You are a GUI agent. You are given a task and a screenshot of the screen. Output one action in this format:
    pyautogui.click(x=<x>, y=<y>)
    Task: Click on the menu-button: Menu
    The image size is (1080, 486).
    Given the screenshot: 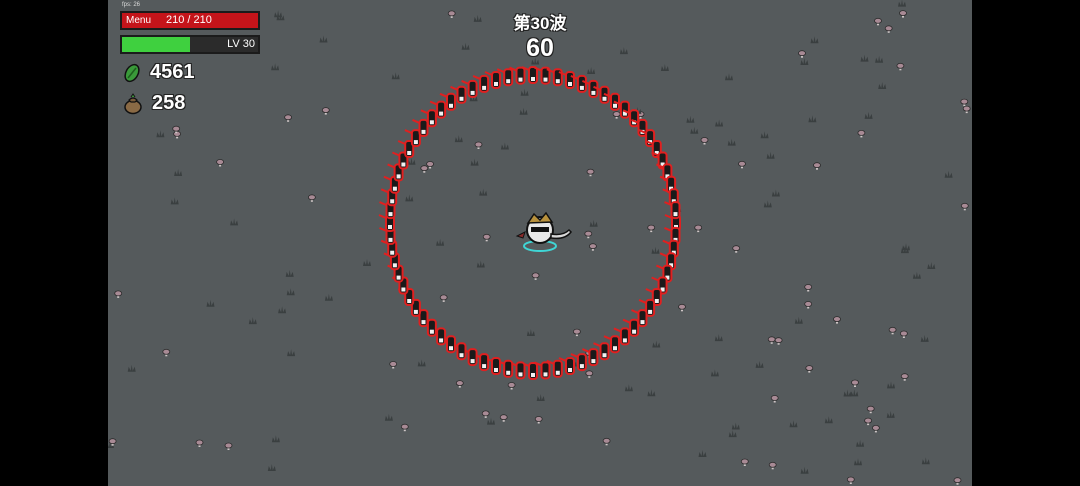 What is the action you would take?
    pyautogui.click(x=138, y=20)
    